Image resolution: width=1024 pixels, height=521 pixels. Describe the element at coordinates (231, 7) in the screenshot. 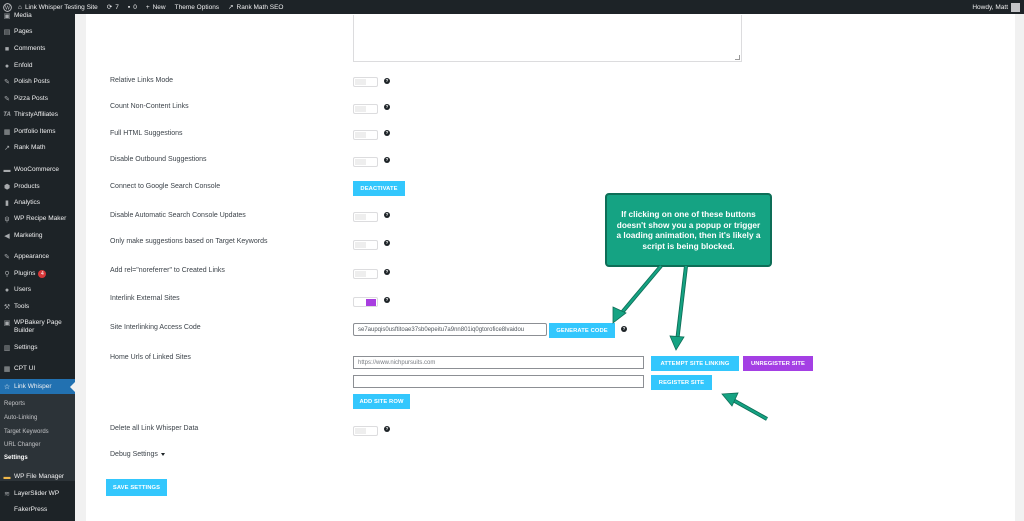

I see `rank-math-icon: ↗` at that location.